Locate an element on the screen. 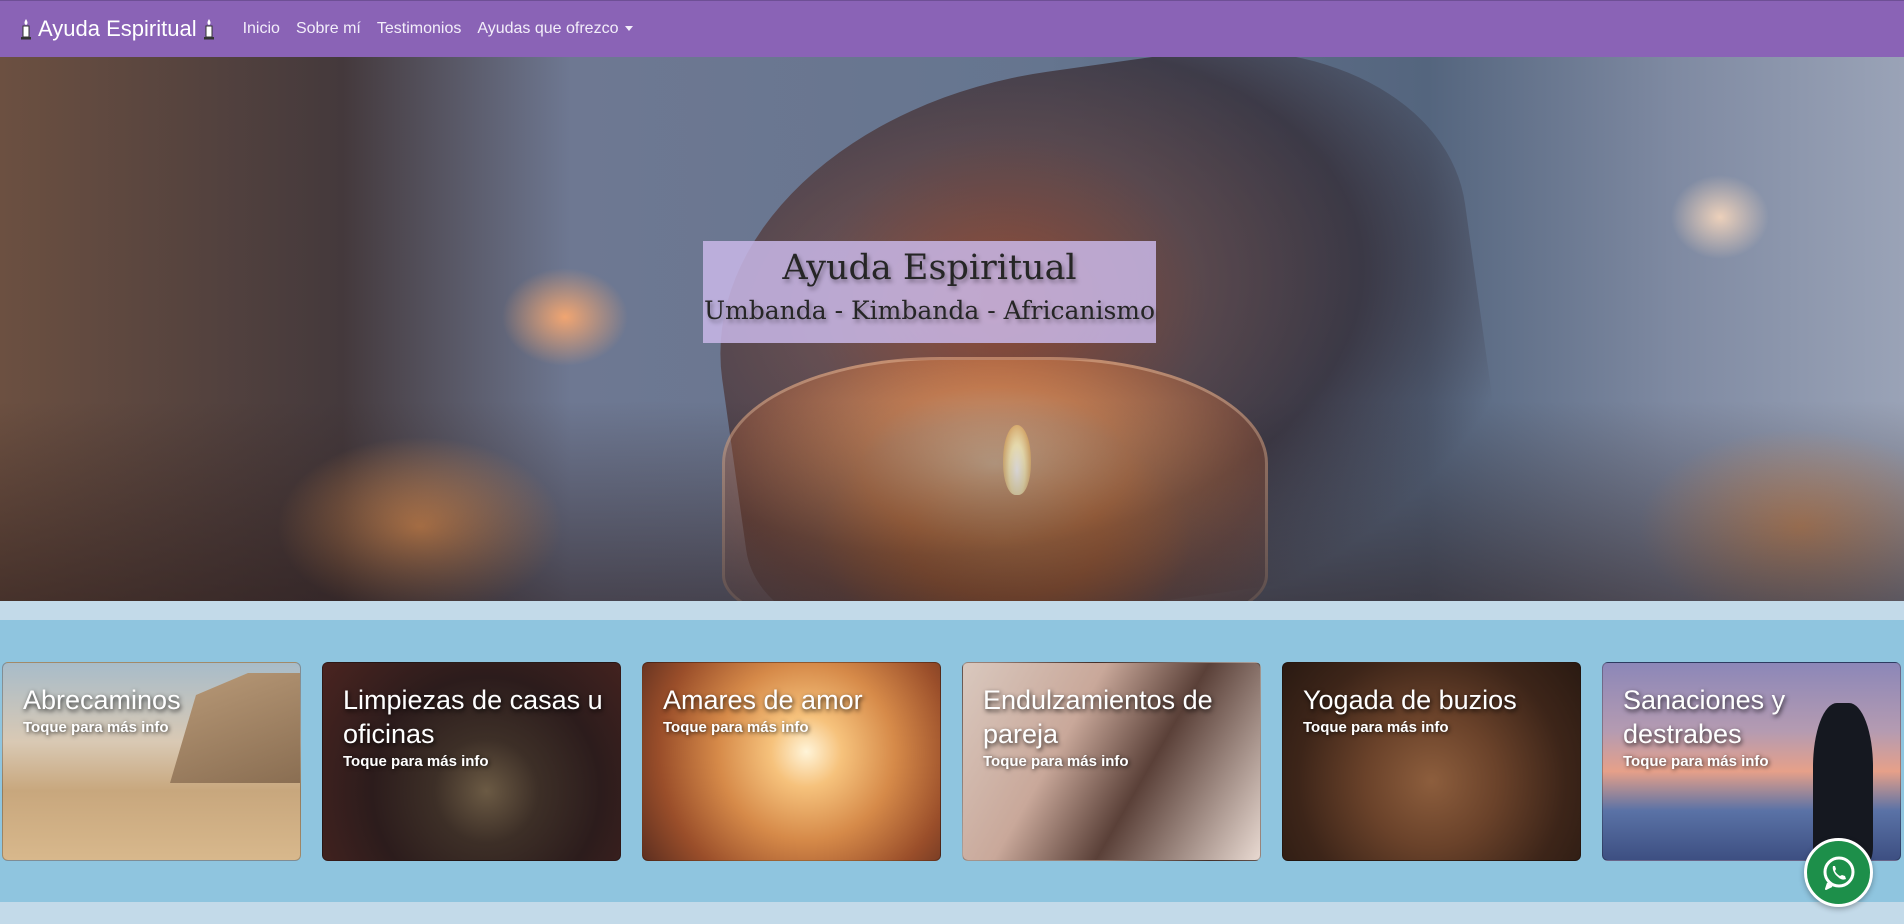  service-card-amares: Amares de amor Toque para más info is located at coordinates (791, 761).